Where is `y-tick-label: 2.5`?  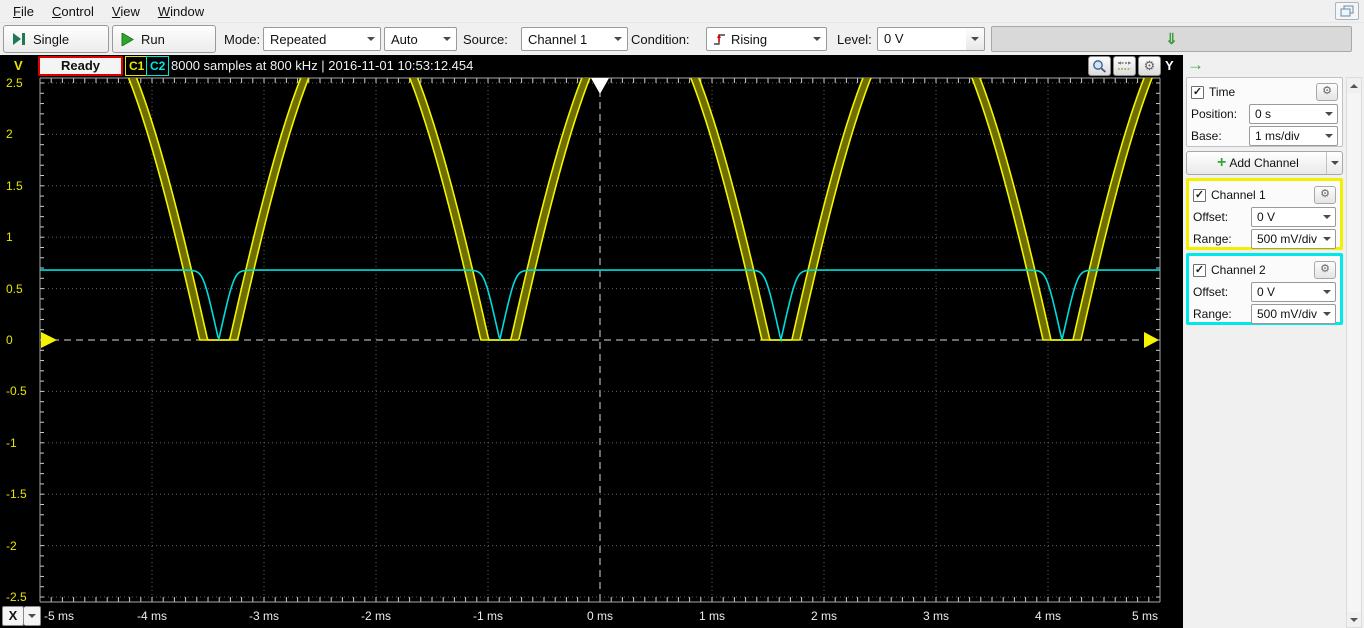 y-tick-label: 2.5 is located at coordinates (14, 83).